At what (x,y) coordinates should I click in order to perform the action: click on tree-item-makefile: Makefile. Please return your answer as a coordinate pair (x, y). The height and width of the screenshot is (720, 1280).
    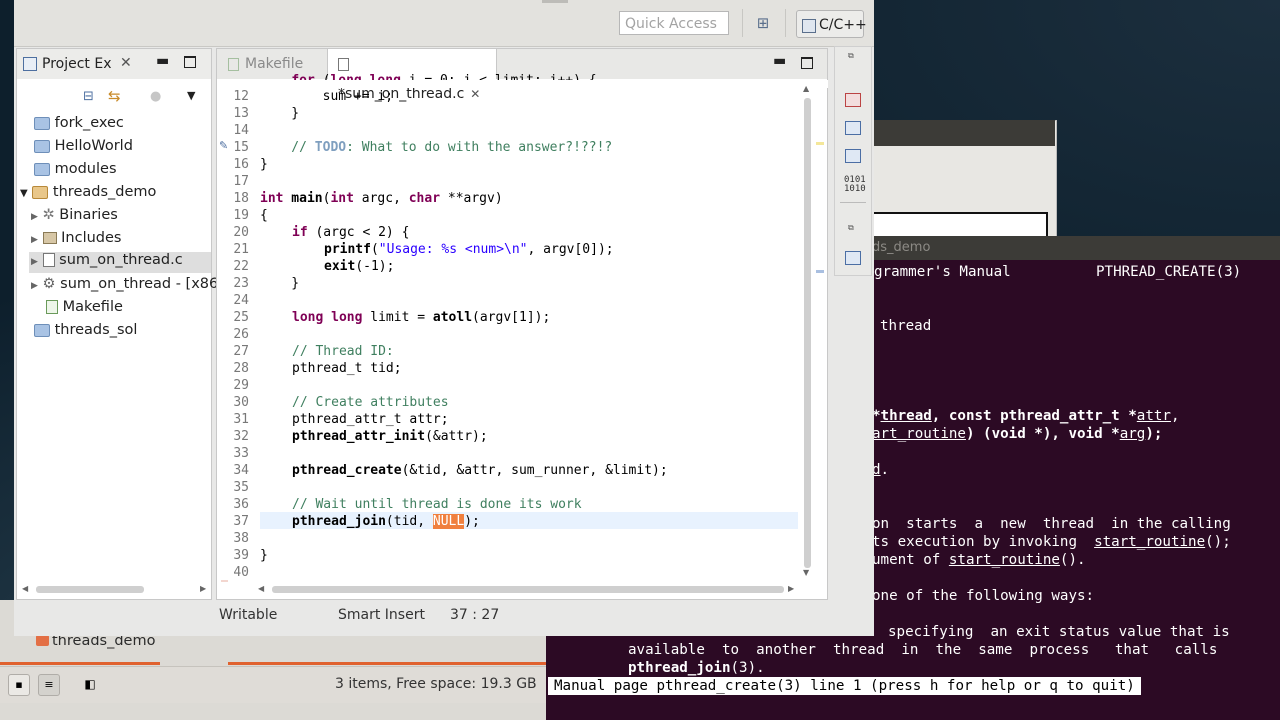
    Looking at the image, I should click on (84, 307).